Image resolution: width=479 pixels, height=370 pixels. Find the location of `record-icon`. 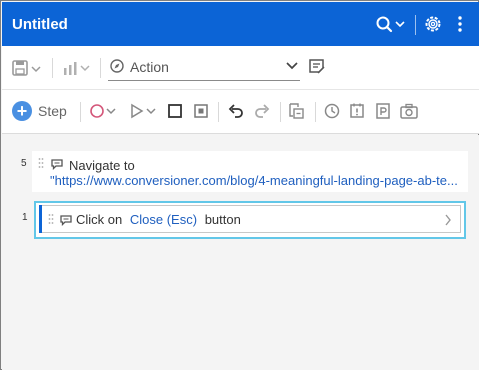

record-icon is located at coordinates (103, 111).